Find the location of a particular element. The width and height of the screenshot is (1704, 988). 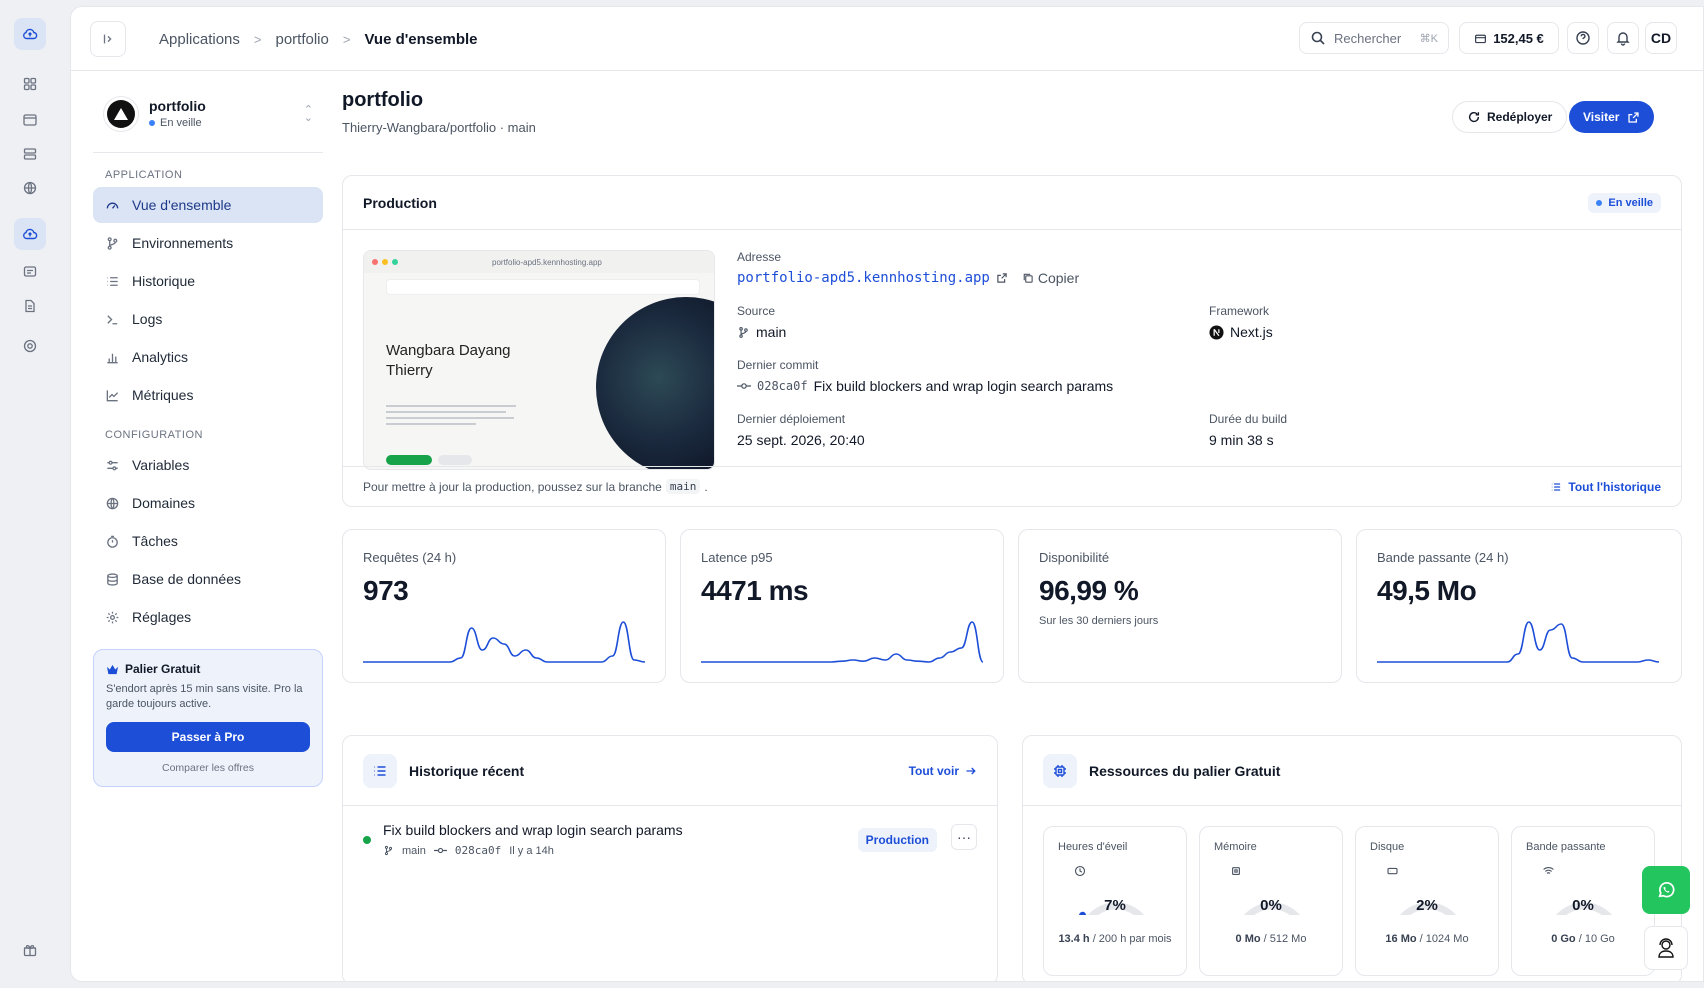

last-deploy-date: 25 sept. 2026, 20:40 is located at coordinates (801, 440).